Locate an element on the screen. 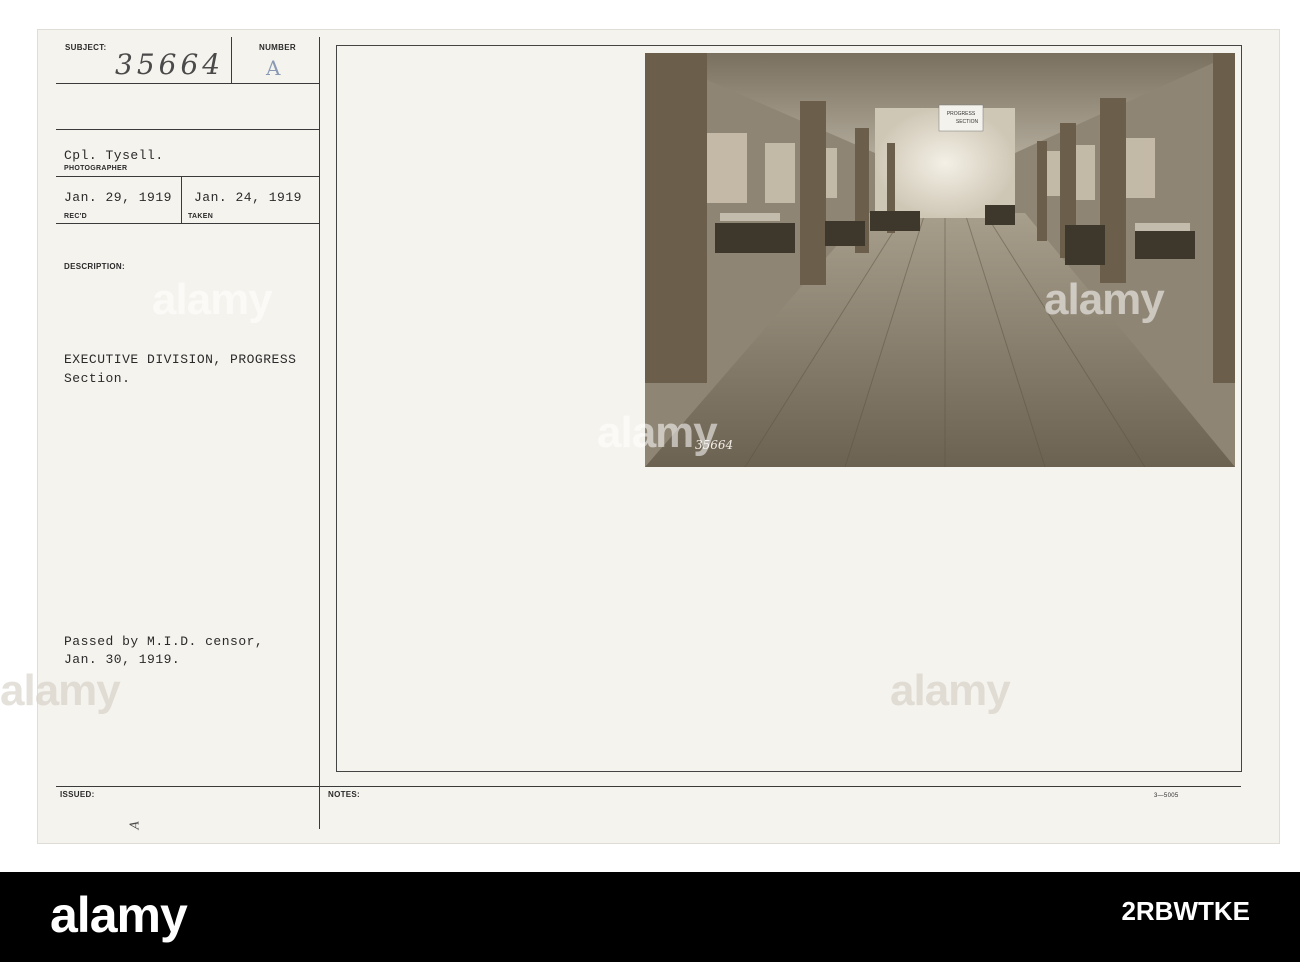 Image resolution: width=1300 pixels, height=962 pixels. photographer-name: Cpl. Tysell. is located at coordinates (114, 155).